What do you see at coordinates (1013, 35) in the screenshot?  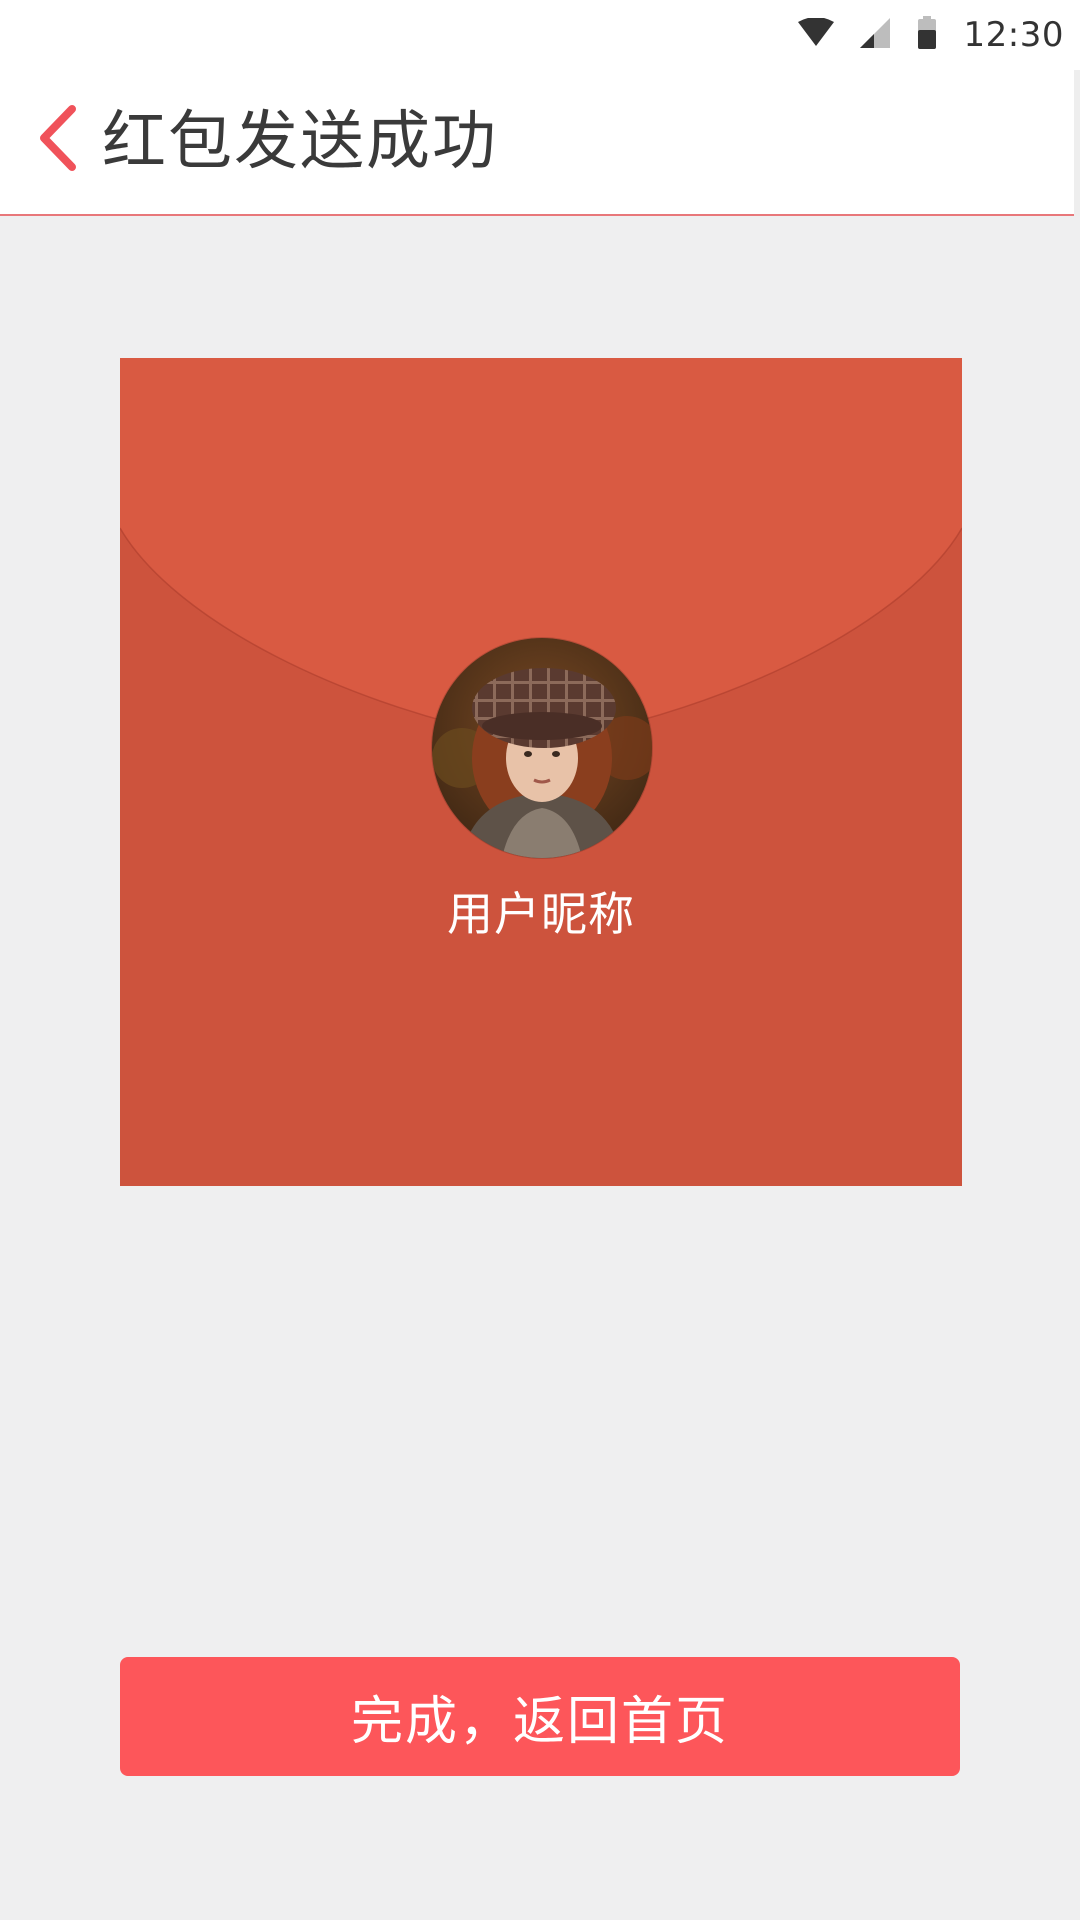 I see `status-time: 12:30` at bounding box center [1013, 35].